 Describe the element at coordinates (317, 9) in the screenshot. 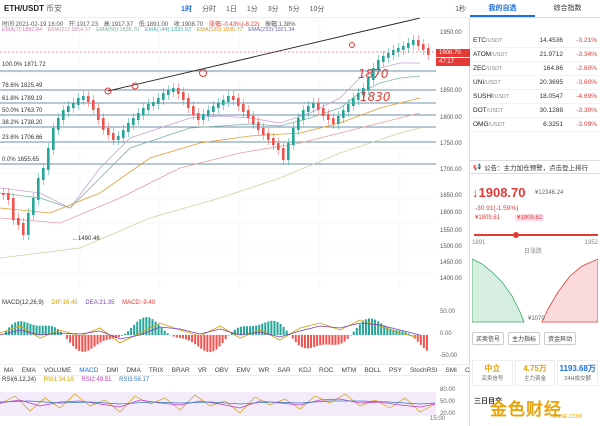

I see `tab-timeframe-10m: 10分` at that location.